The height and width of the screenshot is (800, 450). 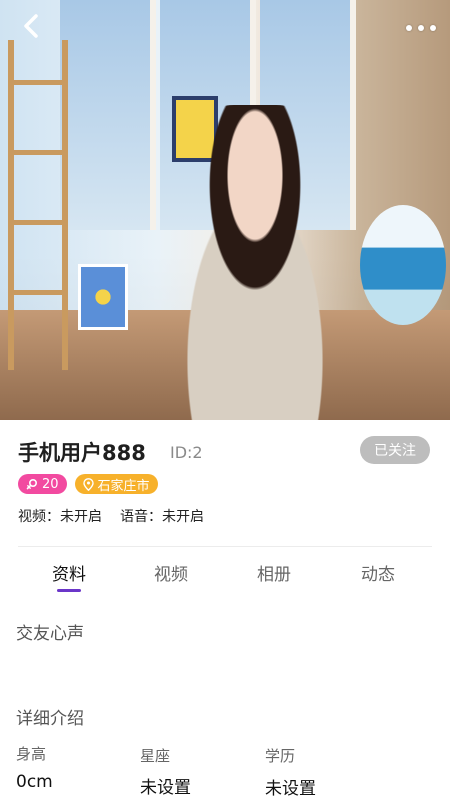 I want to click on more-dots-icon, so click(x=421, y=28).